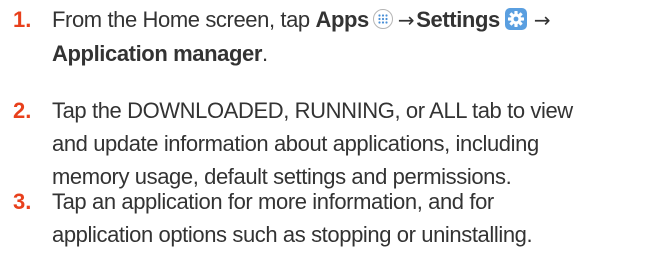  I want to click on settings-label: Settings, so click(458, 19).